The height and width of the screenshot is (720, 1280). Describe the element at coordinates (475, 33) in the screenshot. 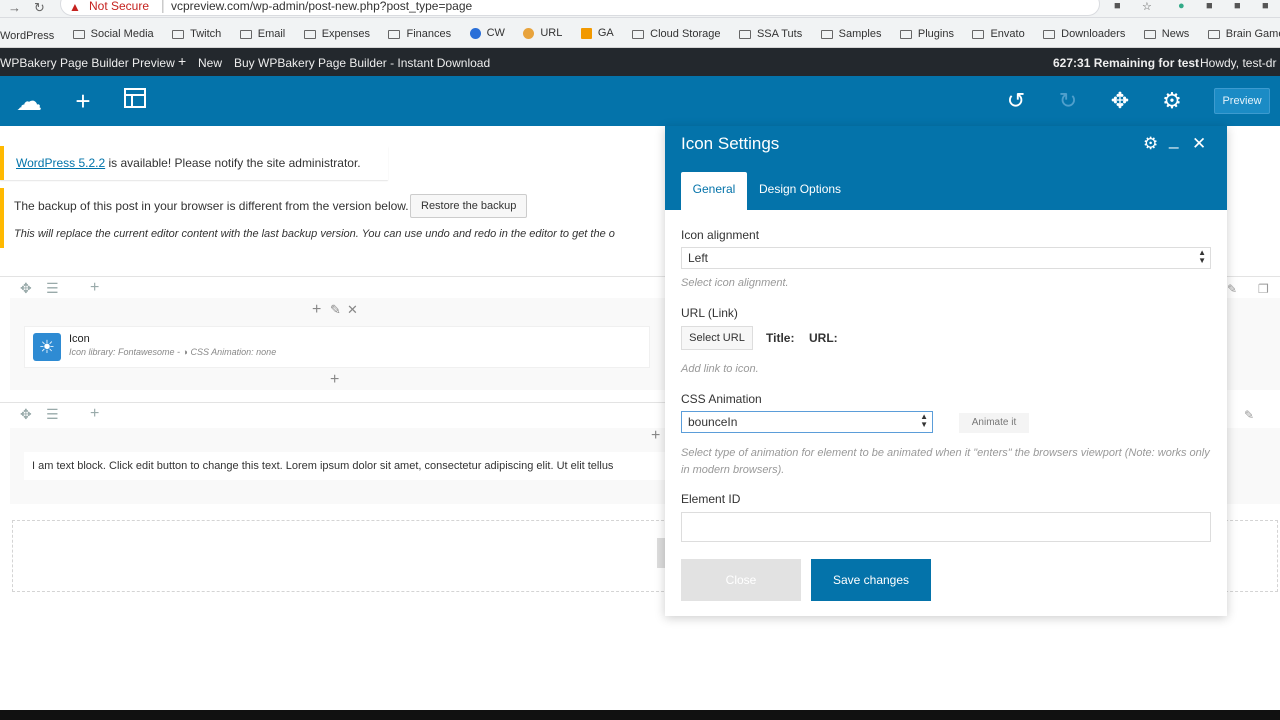

I see `cloud-icon` at that location.